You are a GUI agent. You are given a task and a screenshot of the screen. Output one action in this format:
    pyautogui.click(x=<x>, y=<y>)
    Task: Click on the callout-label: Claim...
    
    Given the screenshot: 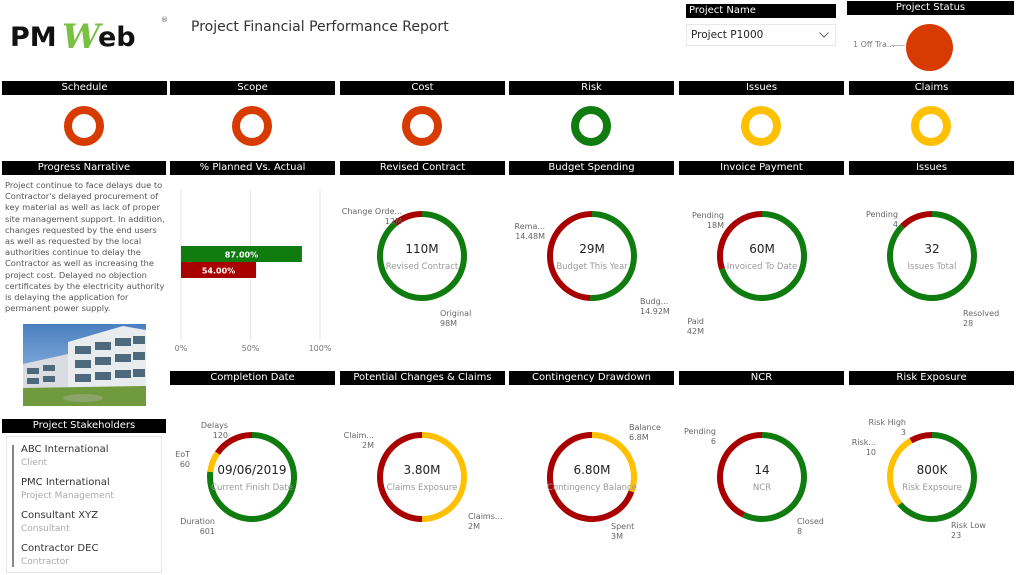 What is the action you would take?
    pyautogui.click(x=358, y=435)
    